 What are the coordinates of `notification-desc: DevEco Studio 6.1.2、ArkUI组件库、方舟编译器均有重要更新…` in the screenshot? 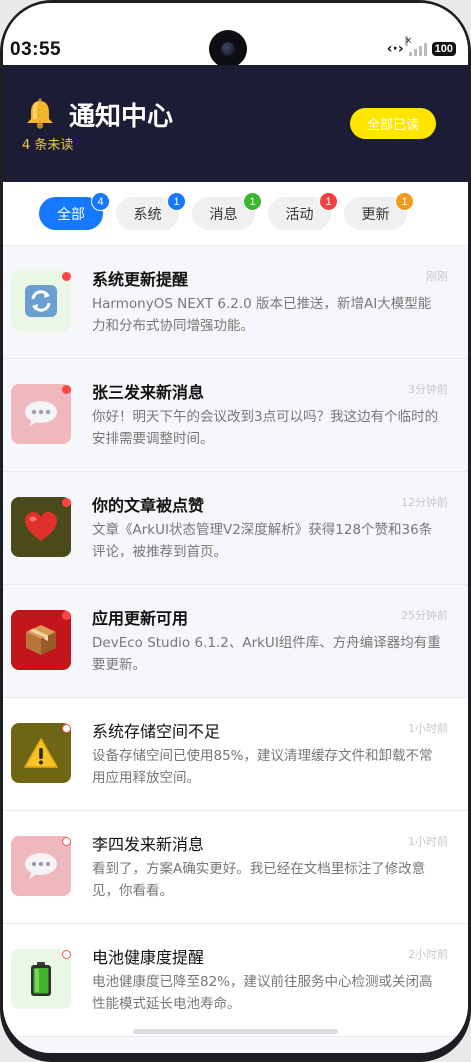 It's located at (266, 654).